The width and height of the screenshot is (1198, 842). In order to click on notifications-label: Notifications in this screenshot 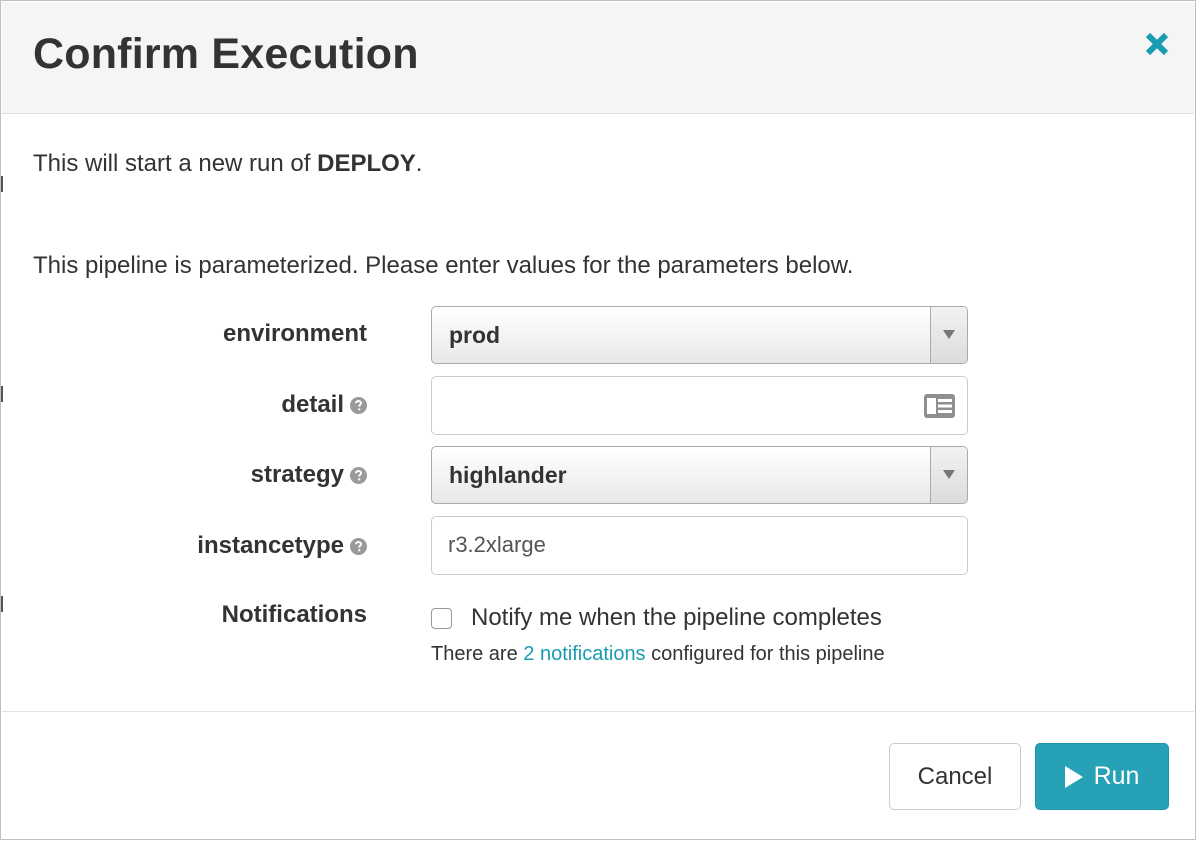, I will do `click(294, 615)`.